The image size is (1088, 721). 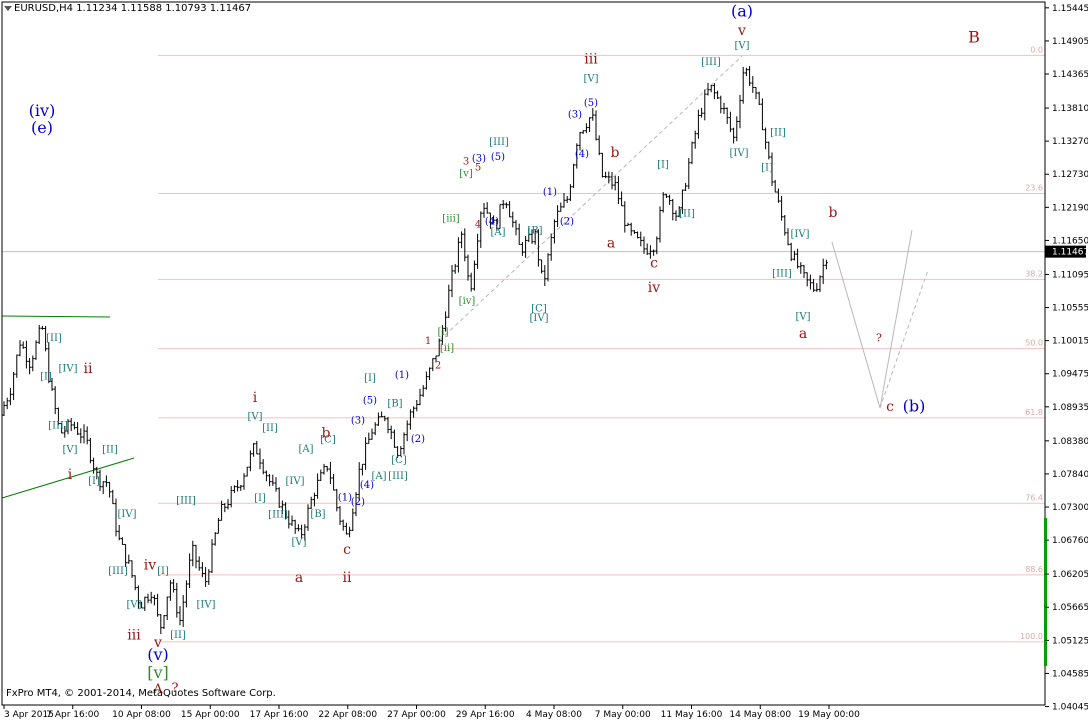 I want to click on wave-label: [A], so click(x=497, y=232).